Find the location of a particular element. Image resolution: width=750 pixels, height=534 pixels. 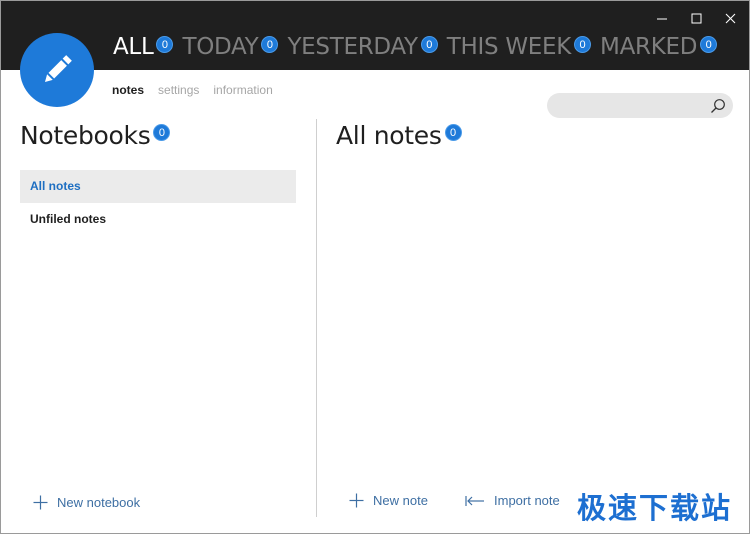

notebook-list: All notes Unfiled notes is located at coordinates (158, 203).